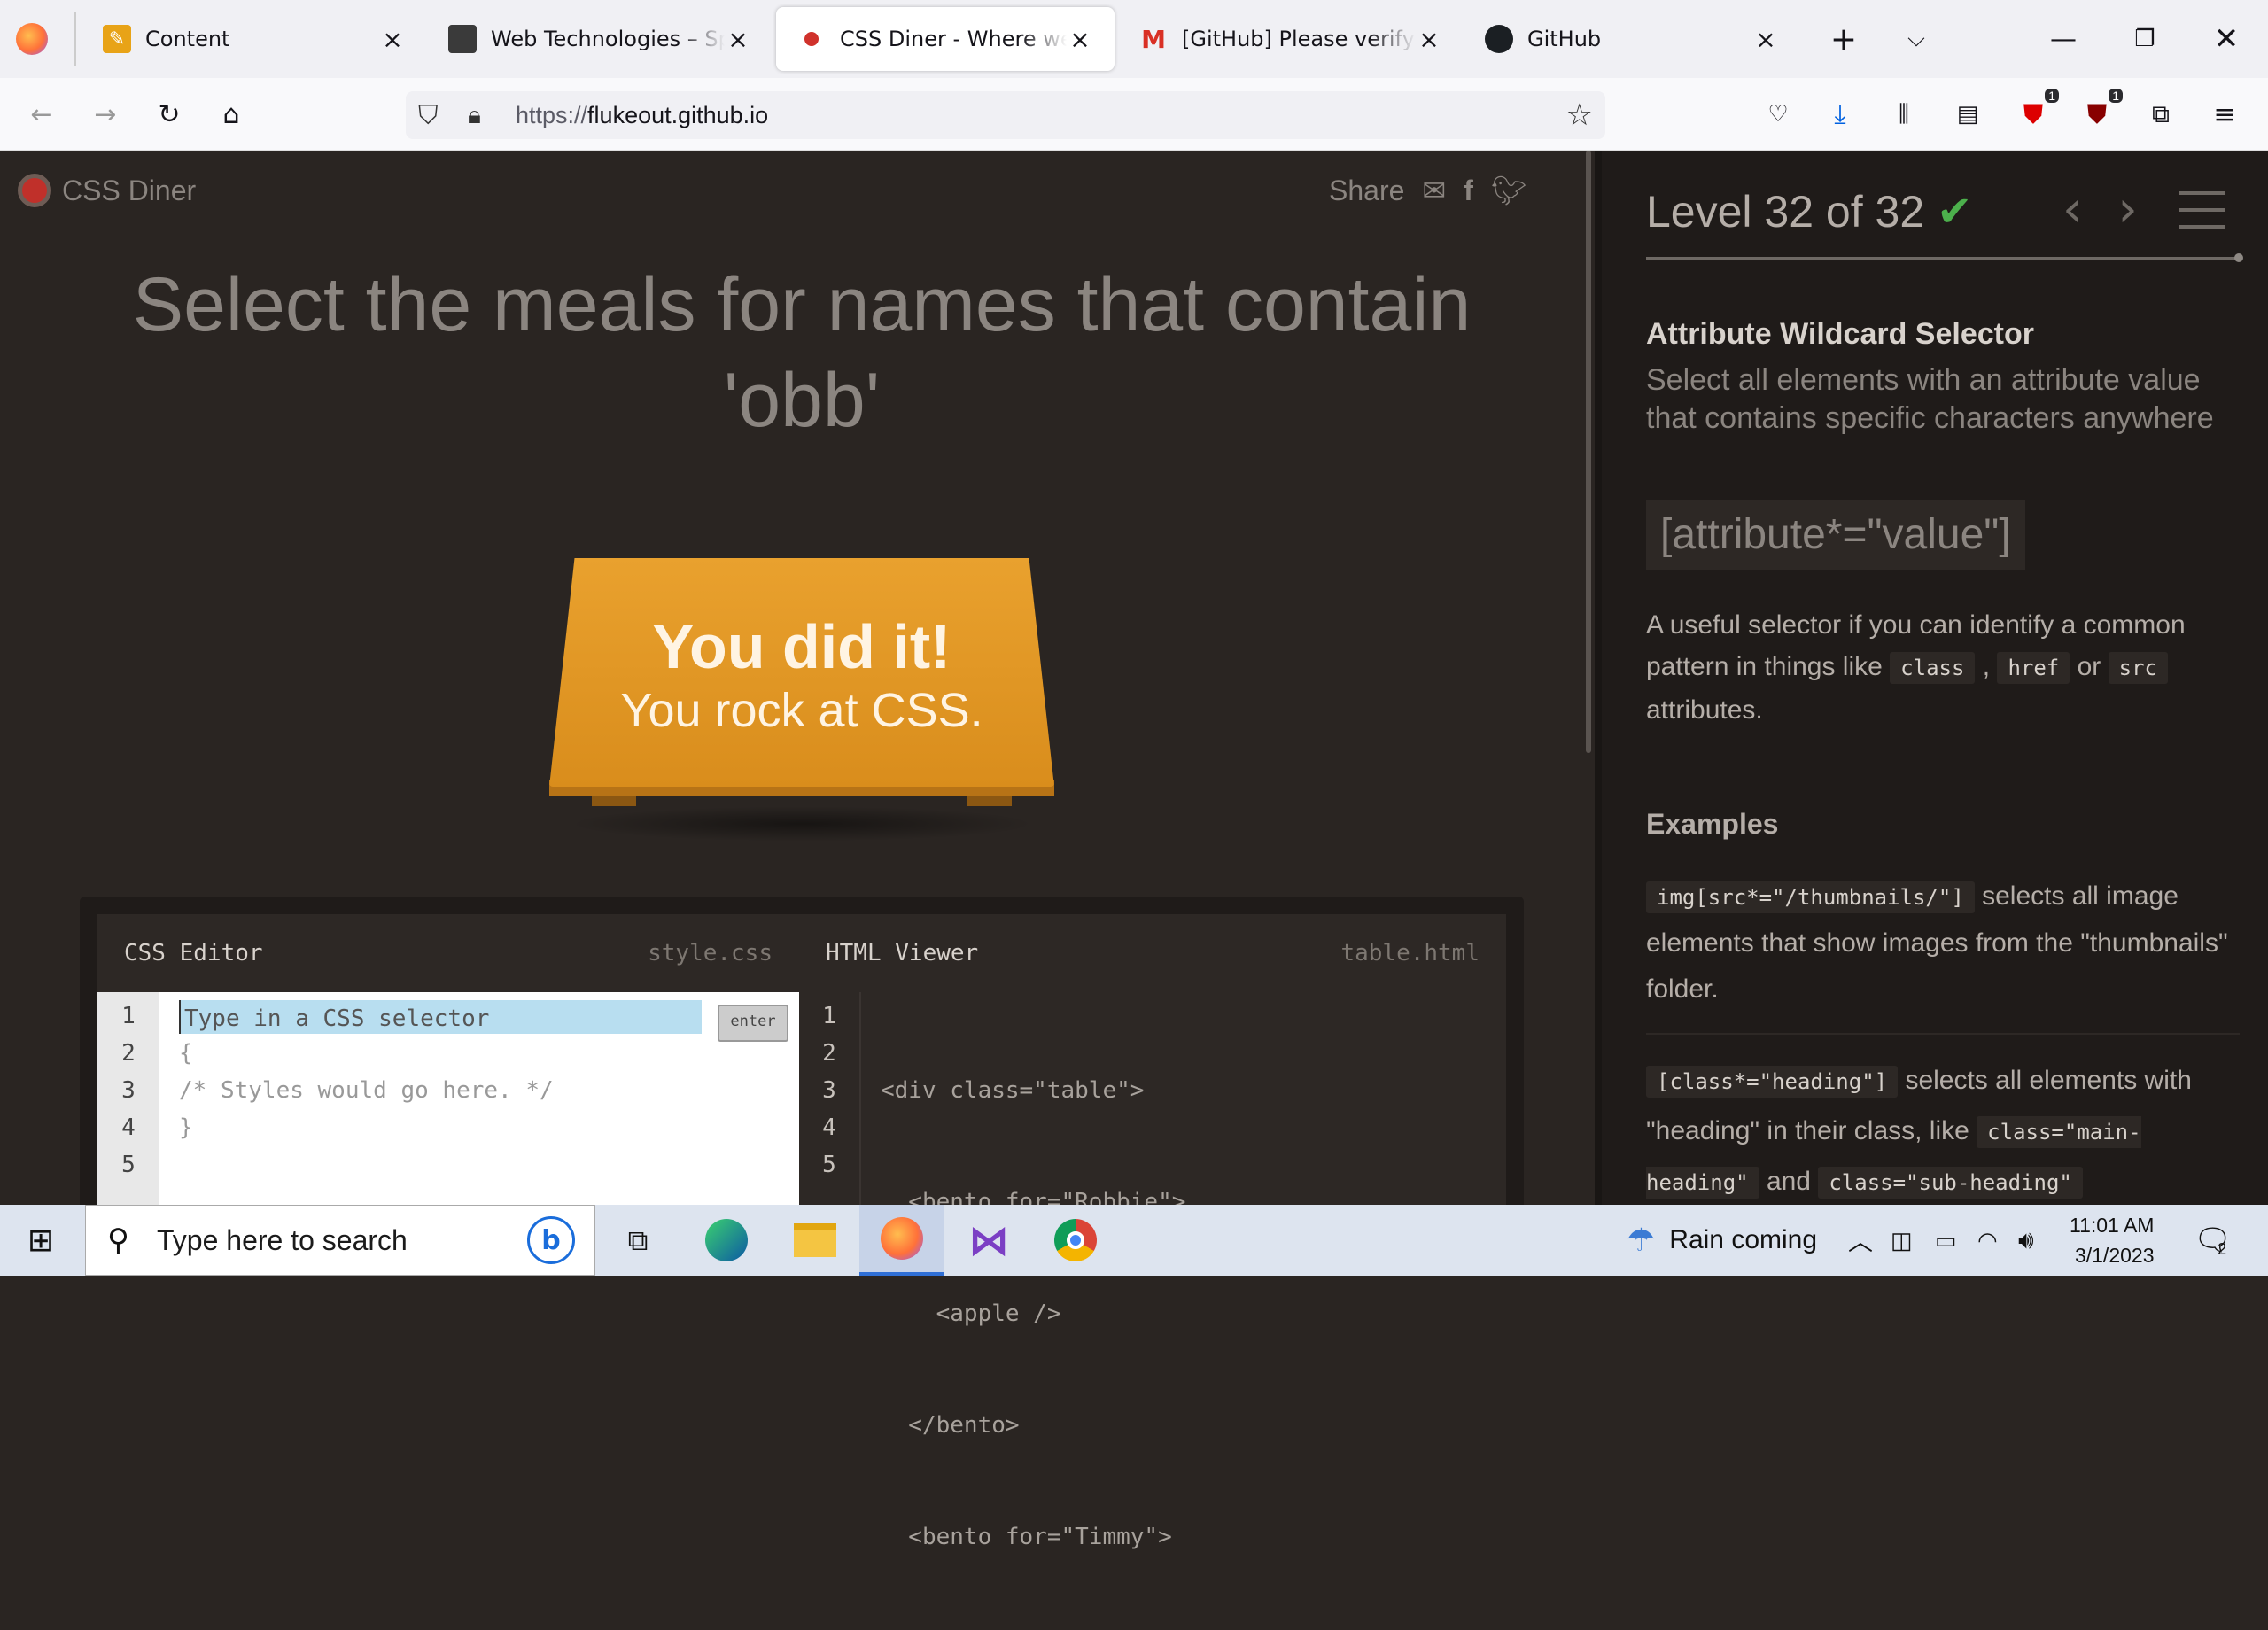 Image resolution: width=2268 pixels, height=1630 pixels. What do you see at coordinates (1712, 824) in the screenshot?
I see `examples-title: Examples` at bounding box center [1712, 824].